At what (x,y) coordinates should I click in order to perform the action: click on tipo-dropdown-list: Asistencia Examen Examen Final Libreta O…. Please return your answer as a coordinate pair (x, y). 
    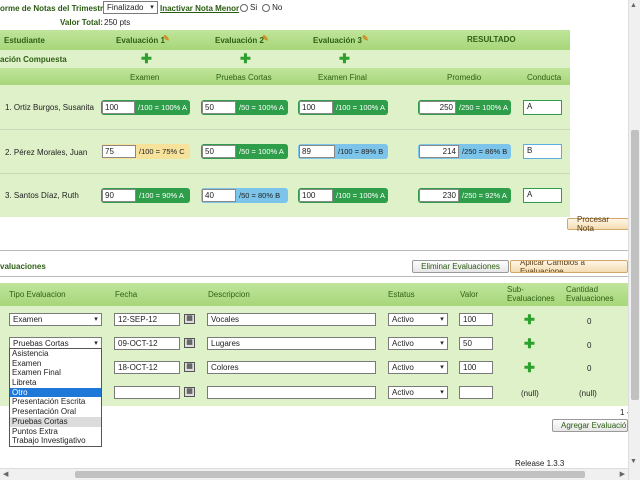
    Looking at the image, I should click on (55, 397).